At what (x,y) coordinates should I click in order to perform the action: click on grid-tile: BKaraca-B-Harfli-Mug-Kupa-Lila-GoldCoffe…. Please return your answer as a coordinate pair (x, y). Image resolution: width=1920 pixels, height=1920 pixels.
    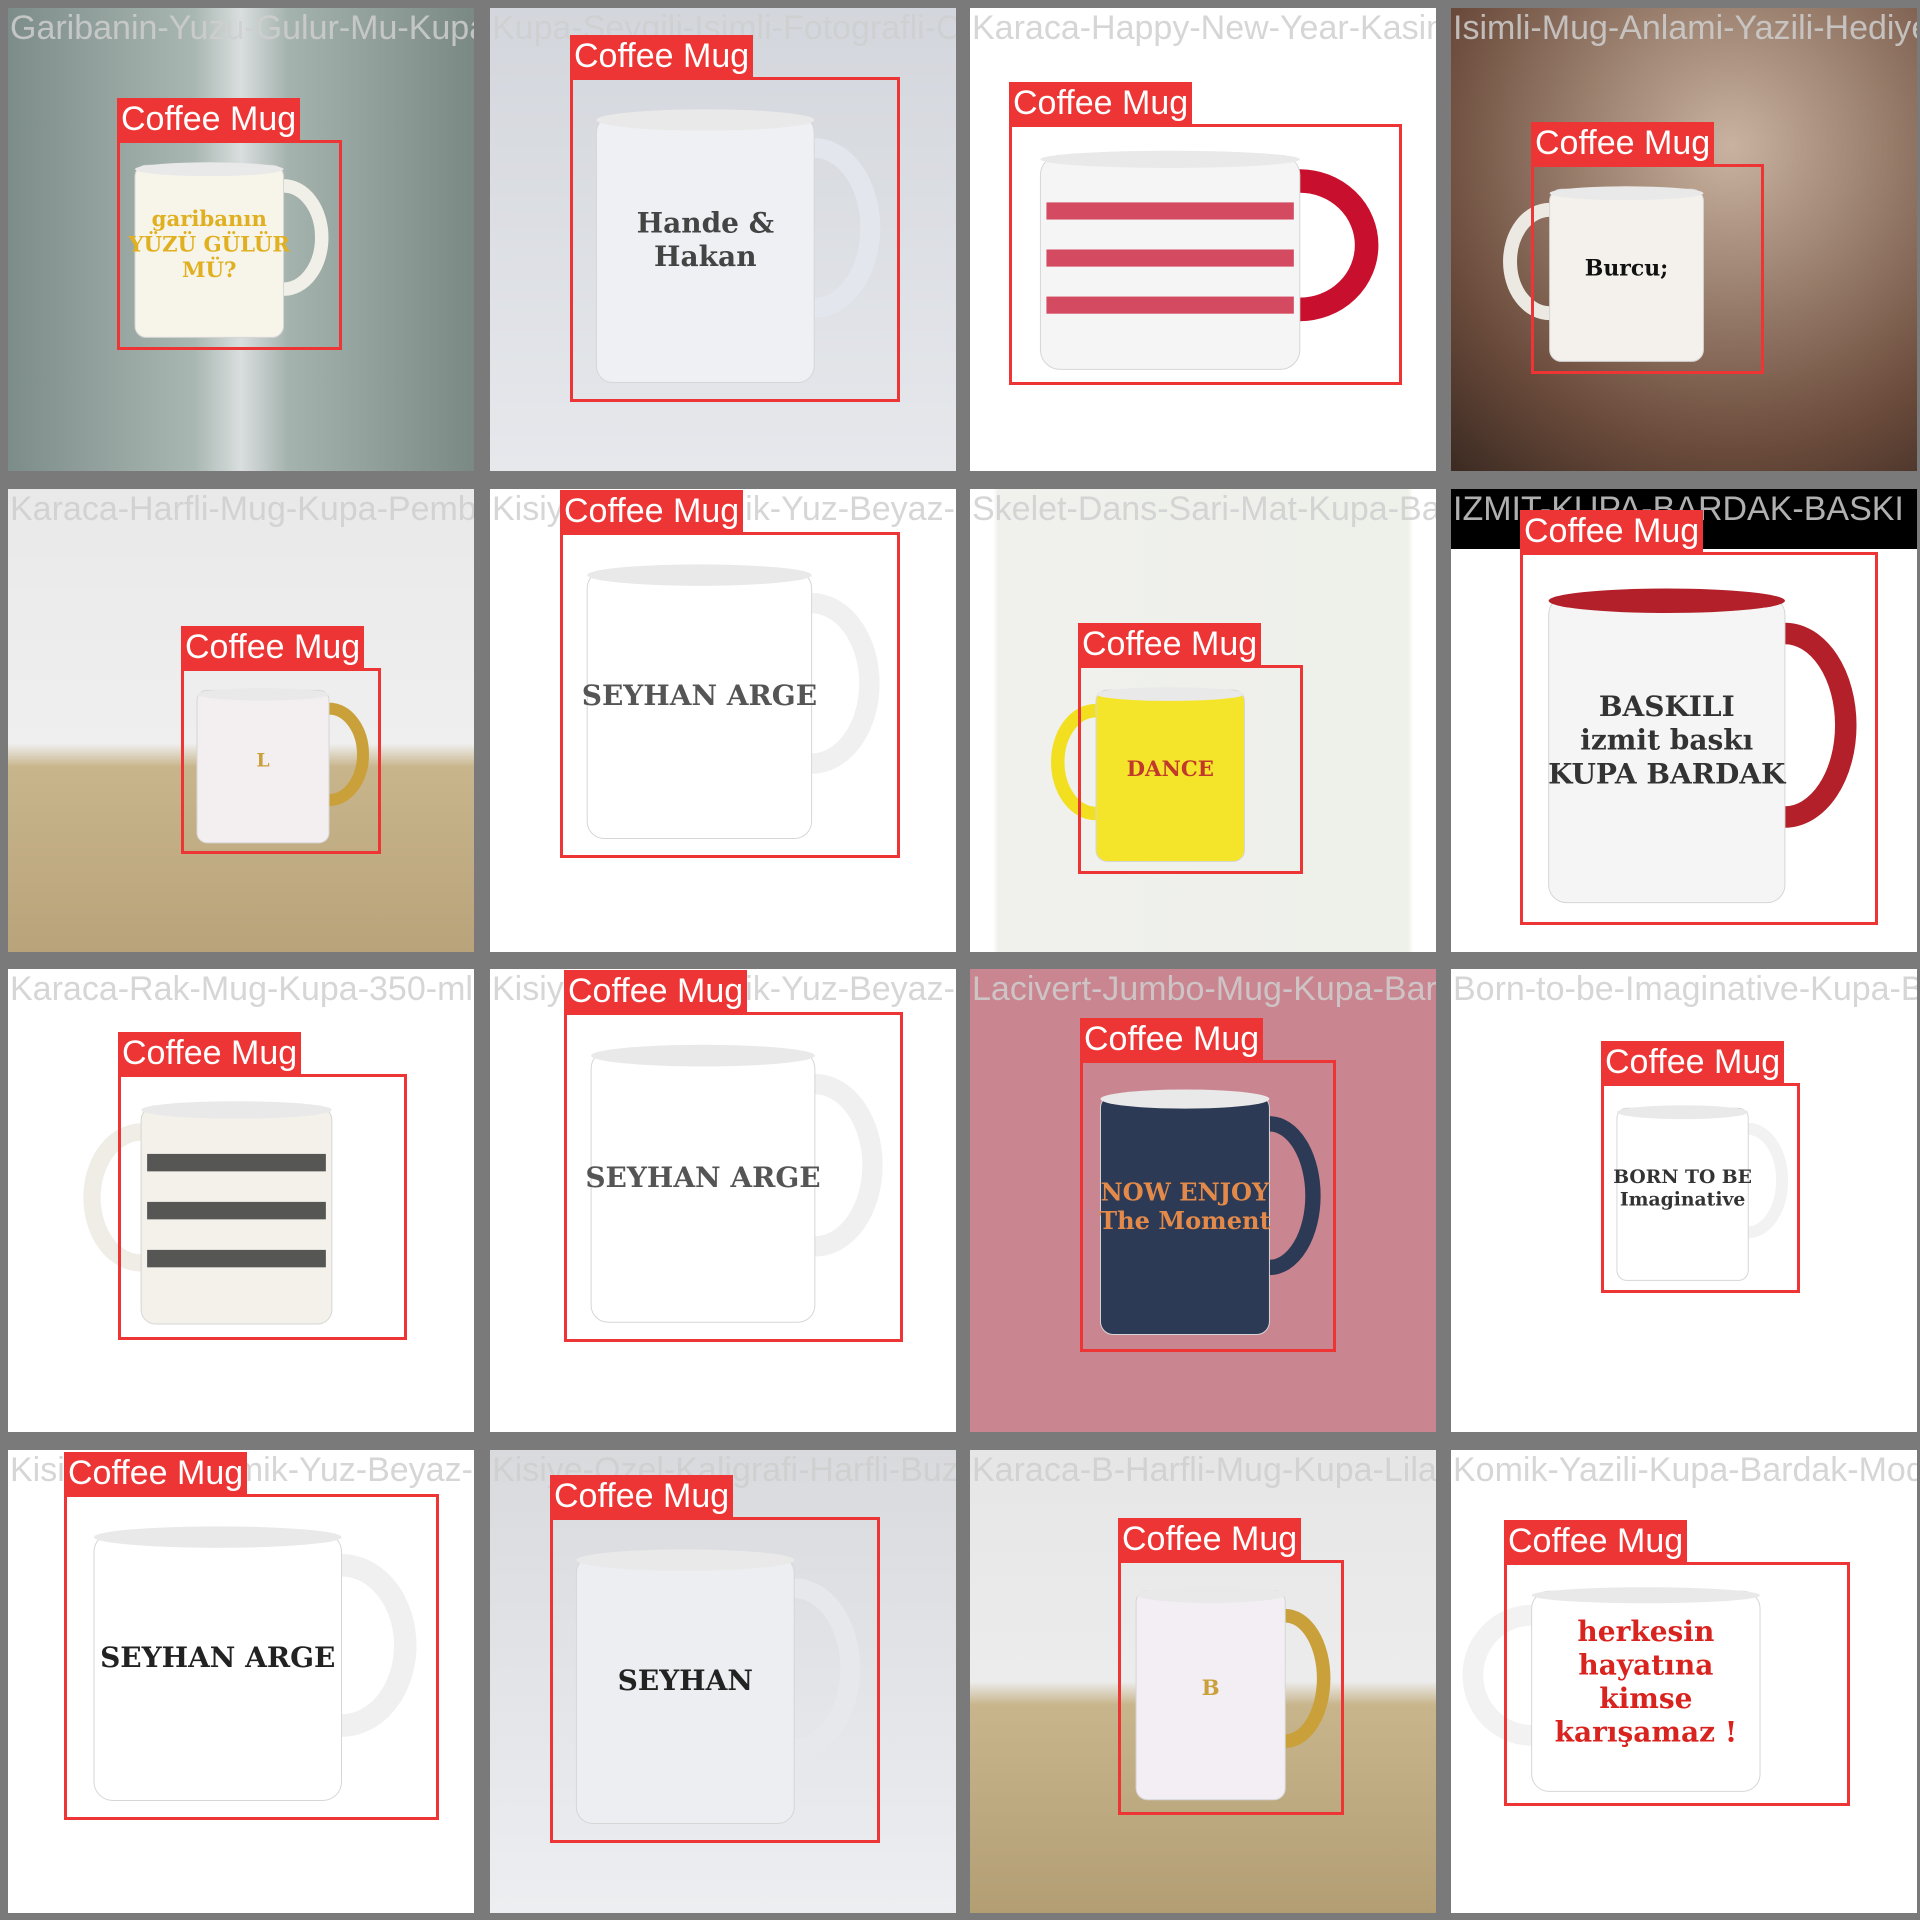
    Looking at the image, I should click on (1203, 1681).